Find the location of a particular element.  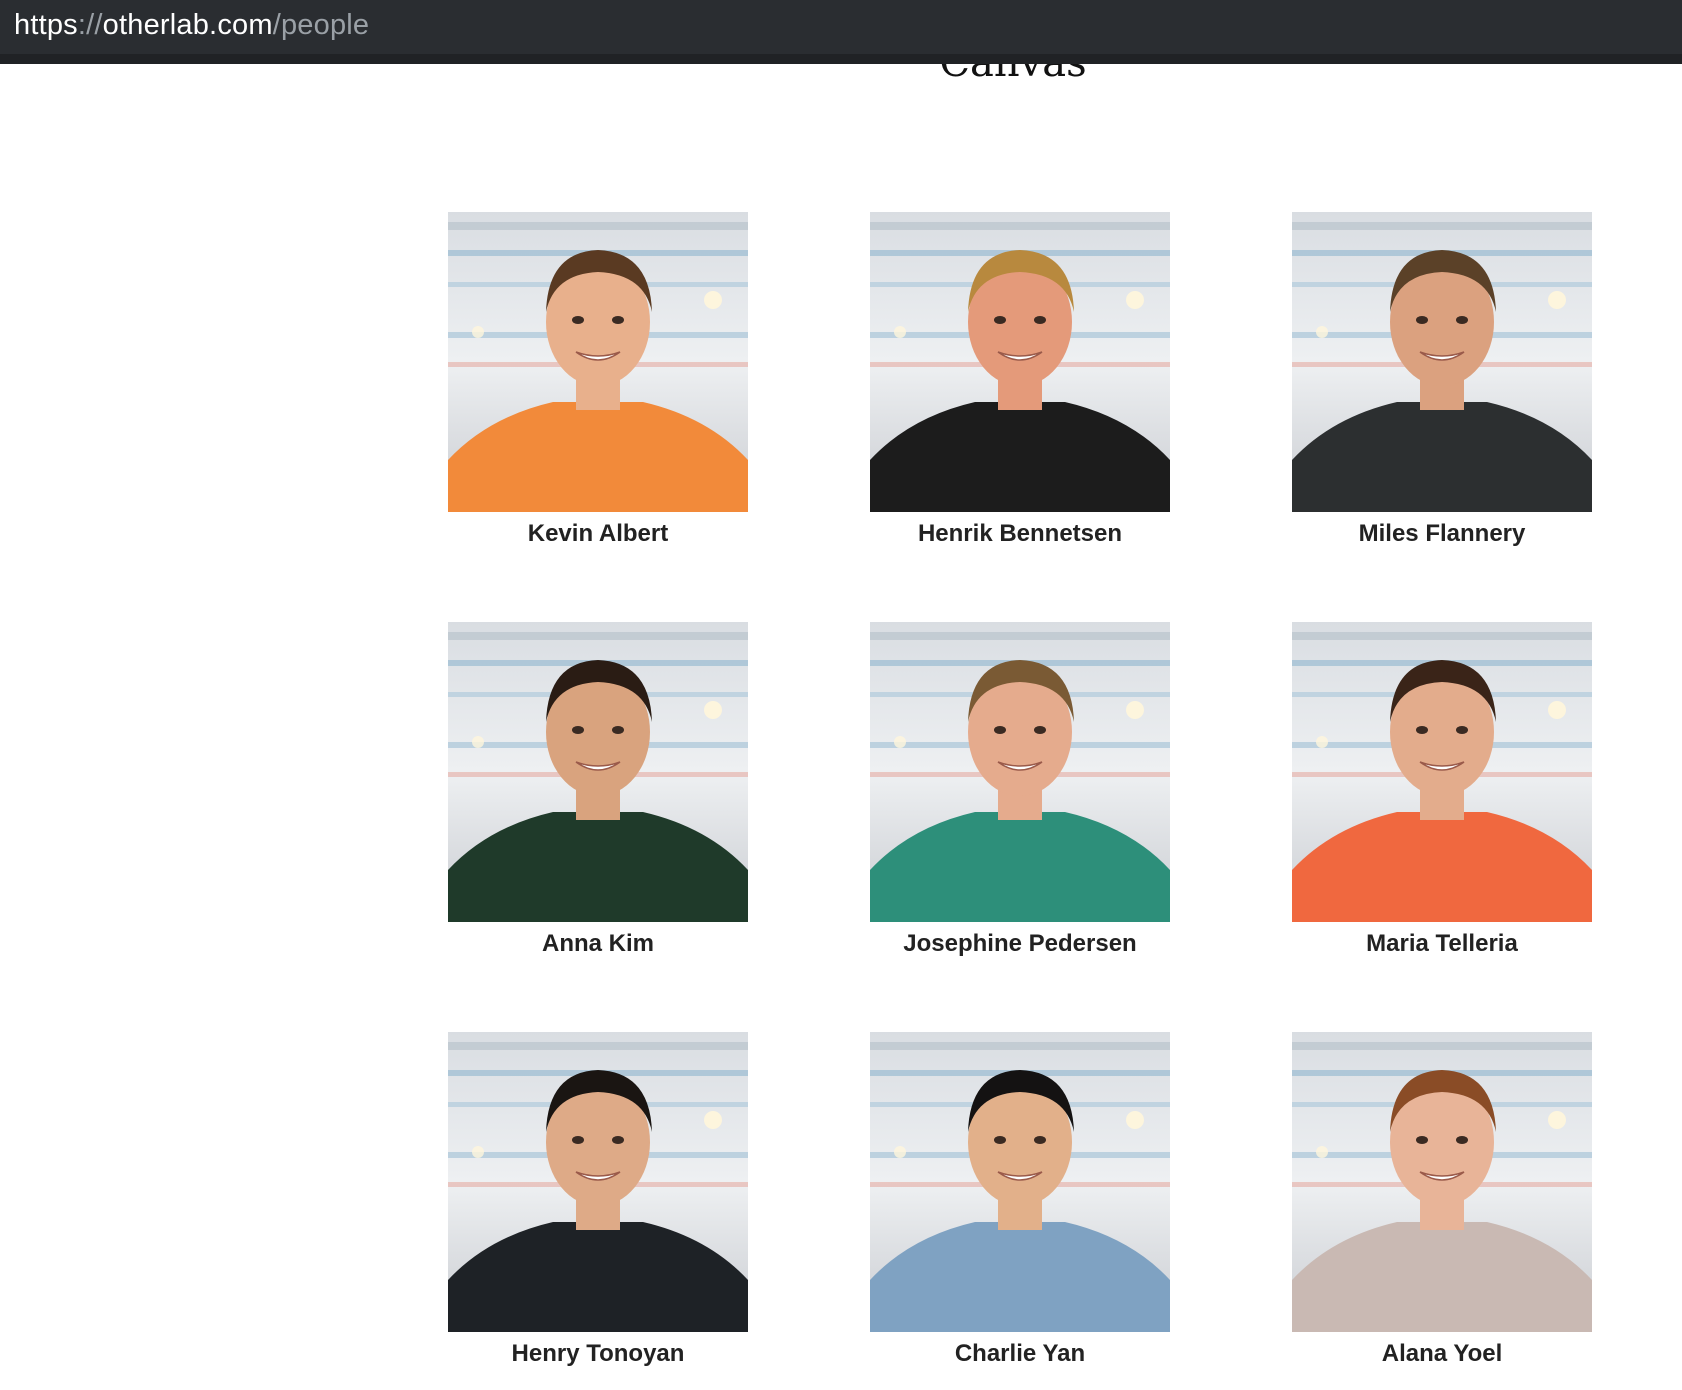

person-name: Charlie Yan is located at coordinates (1020, 1354).